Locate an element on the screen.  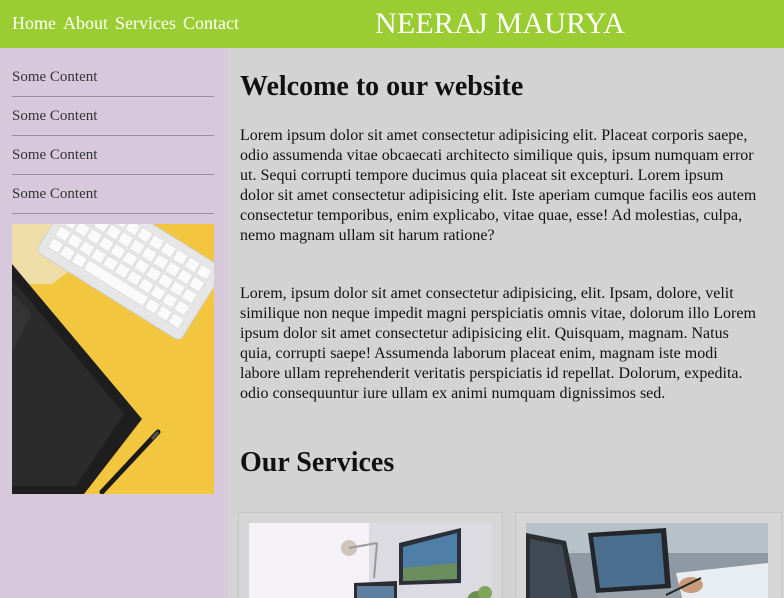
main-nav: Home About Services Contact is located at coordinates (129, 23).